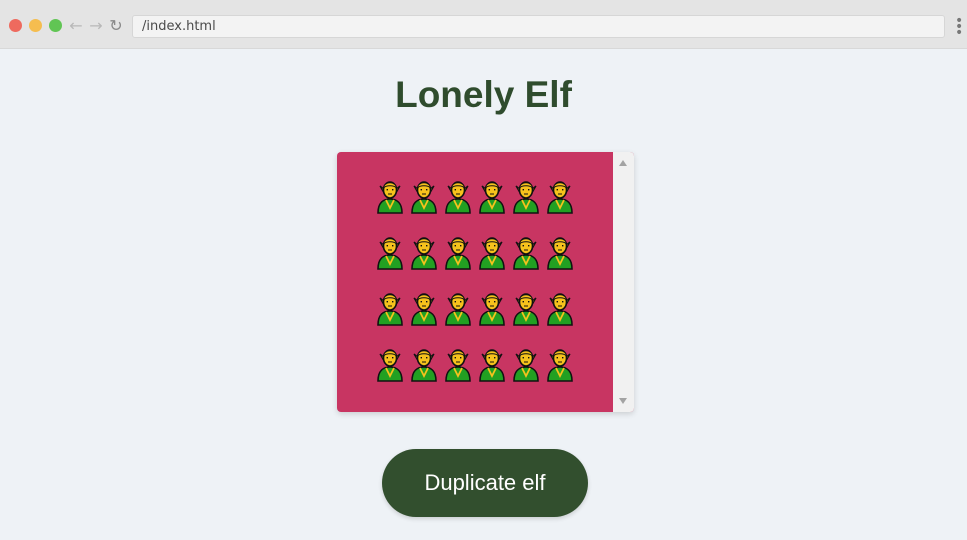 This screenshot has height=540, width=967. Describe the element at coordinates (116, 26) in the screenshot. I see `reload-icon: ↻` at that location.